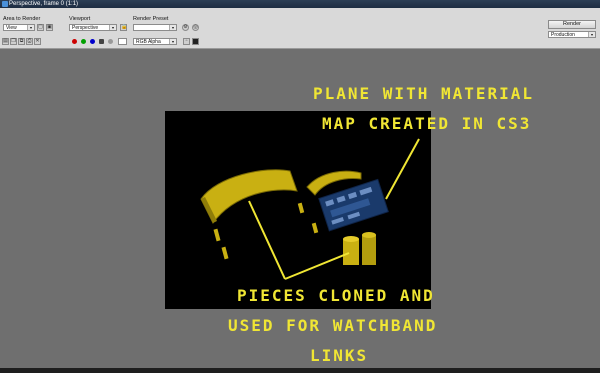 This screenshot has width=600, height=373. What do you see at coordinates (155, 27) in the screenshot?
I see `render-preset-dropdown: ▾` at bounding box center [155, 27].